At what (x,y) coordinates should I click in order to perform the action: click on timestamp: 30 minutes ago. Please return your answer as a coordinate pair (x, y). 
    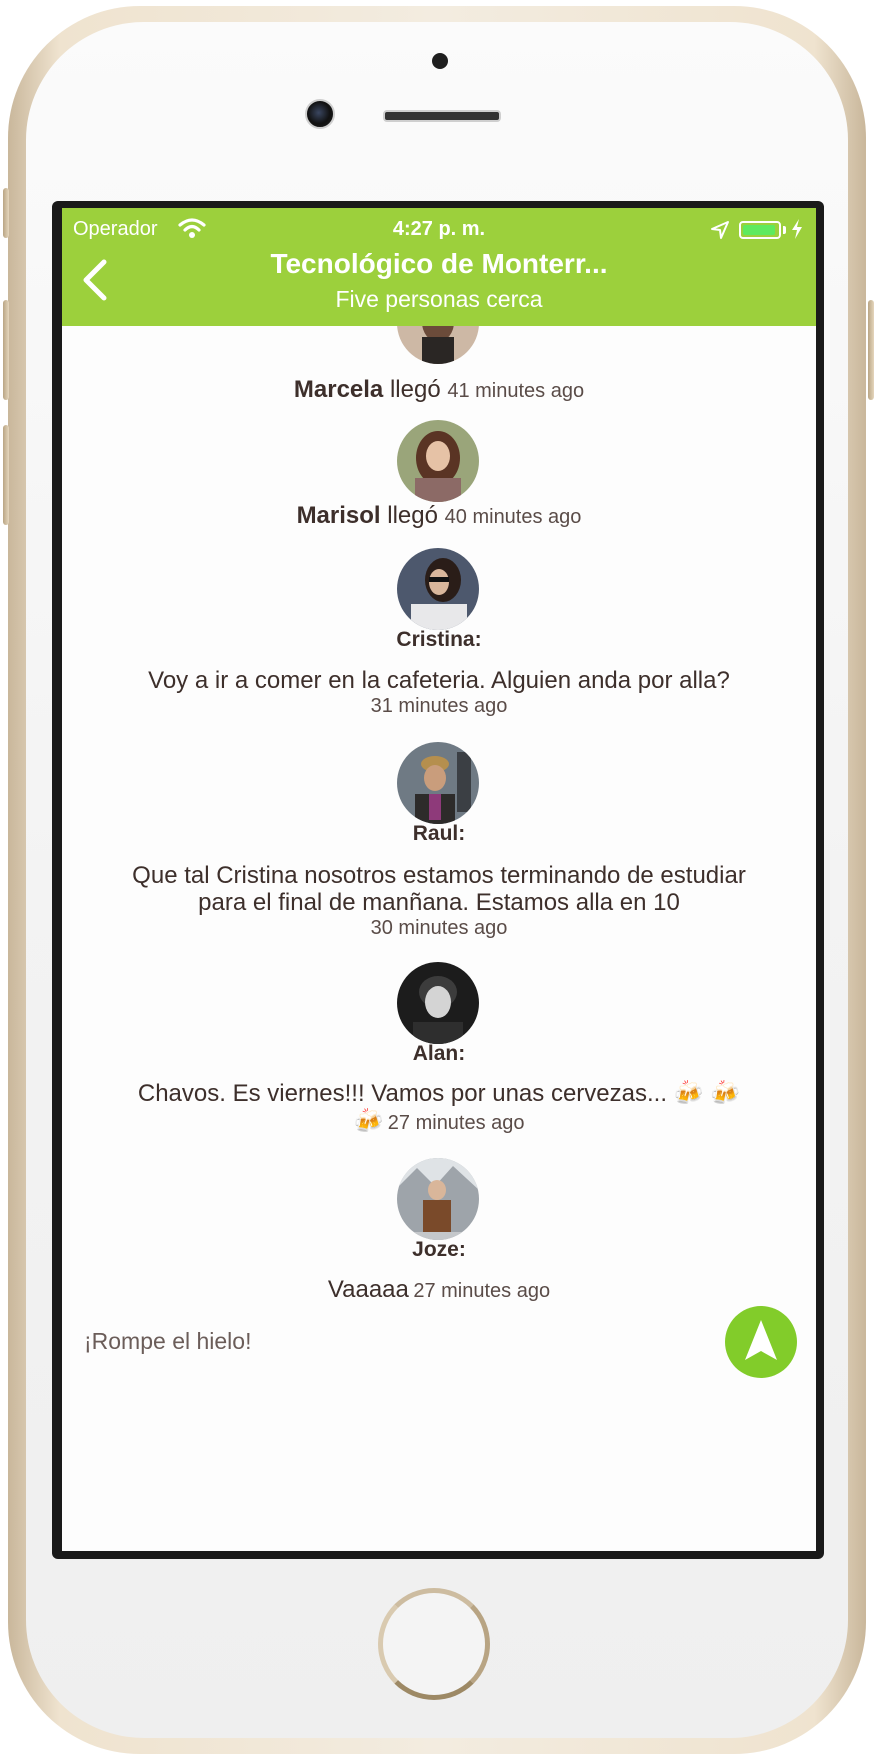
    Looking at the image, I should click on (439, 928).